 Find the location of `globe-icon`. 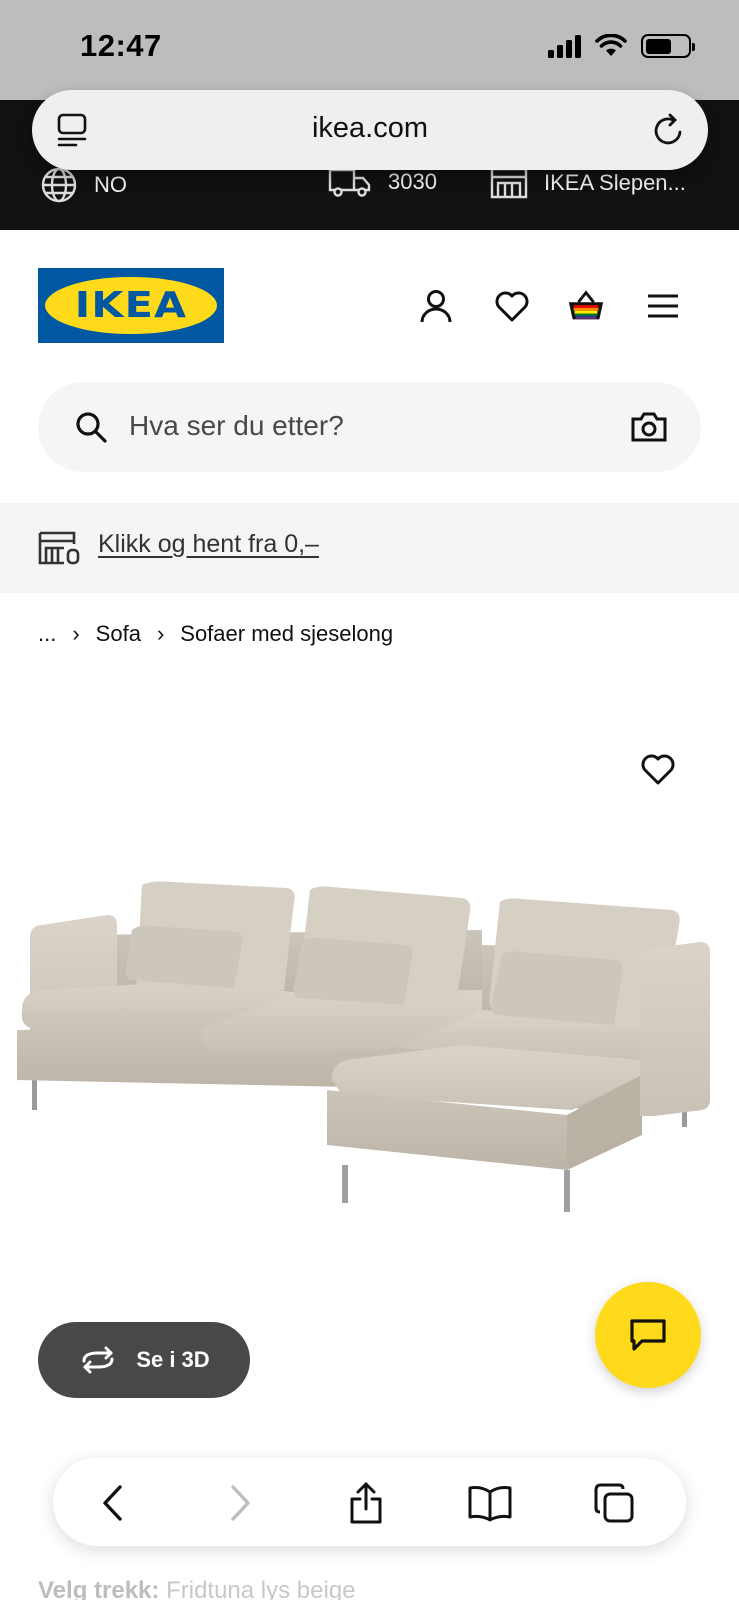

globe-icon is located at coordinates (59, 185).